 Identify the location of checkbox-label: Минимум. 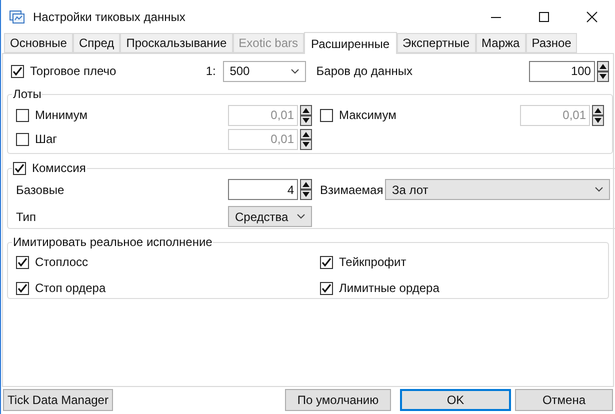
(61, 115).